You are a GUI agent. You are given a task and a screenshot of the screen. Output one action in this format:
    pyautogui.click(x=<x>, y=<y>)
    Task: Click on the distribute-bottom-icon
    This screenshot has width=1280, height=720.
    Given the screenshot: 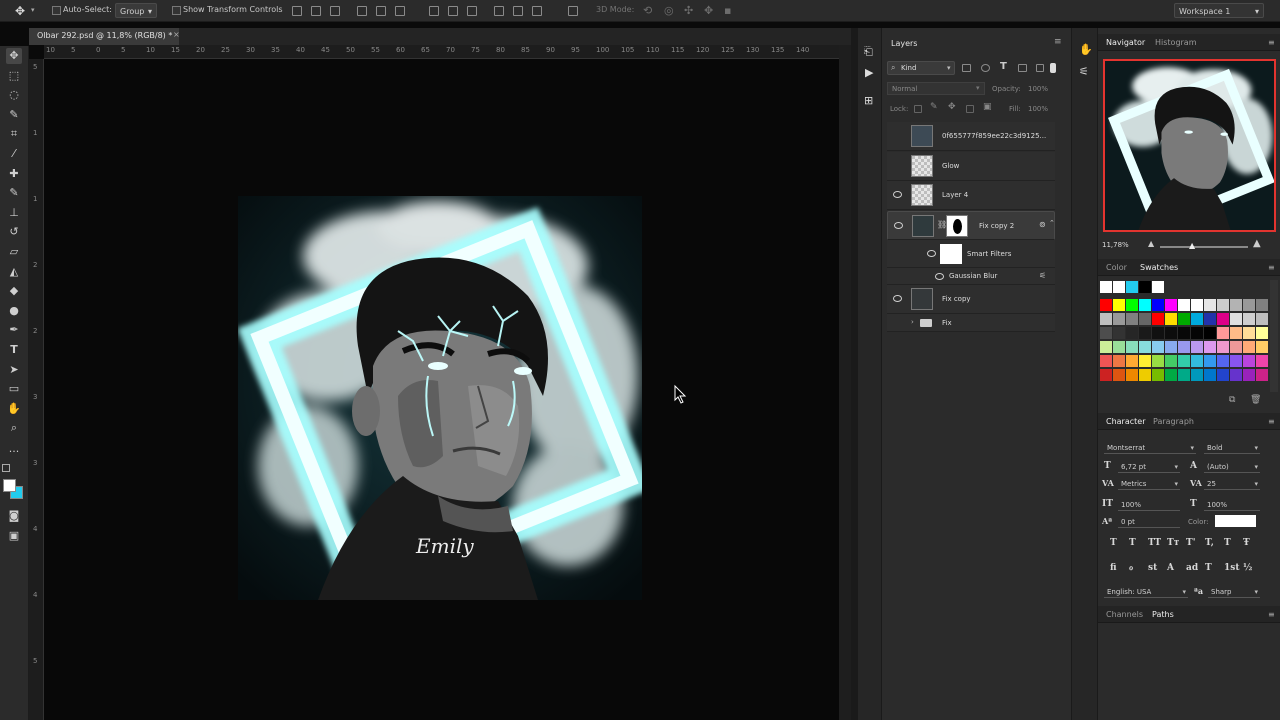 What is the action you would take?
    pyautogui.click(x=472, y=11)
    